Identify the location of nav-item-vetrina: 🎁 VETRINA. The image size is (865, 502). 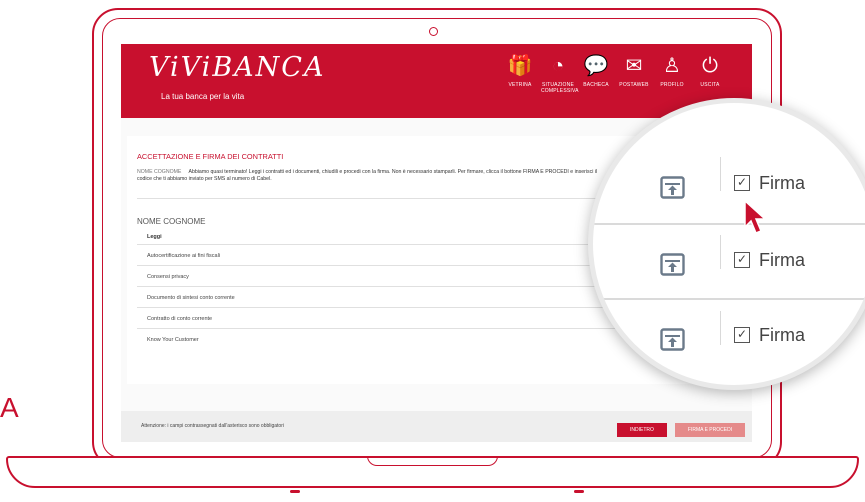
(520, 74).